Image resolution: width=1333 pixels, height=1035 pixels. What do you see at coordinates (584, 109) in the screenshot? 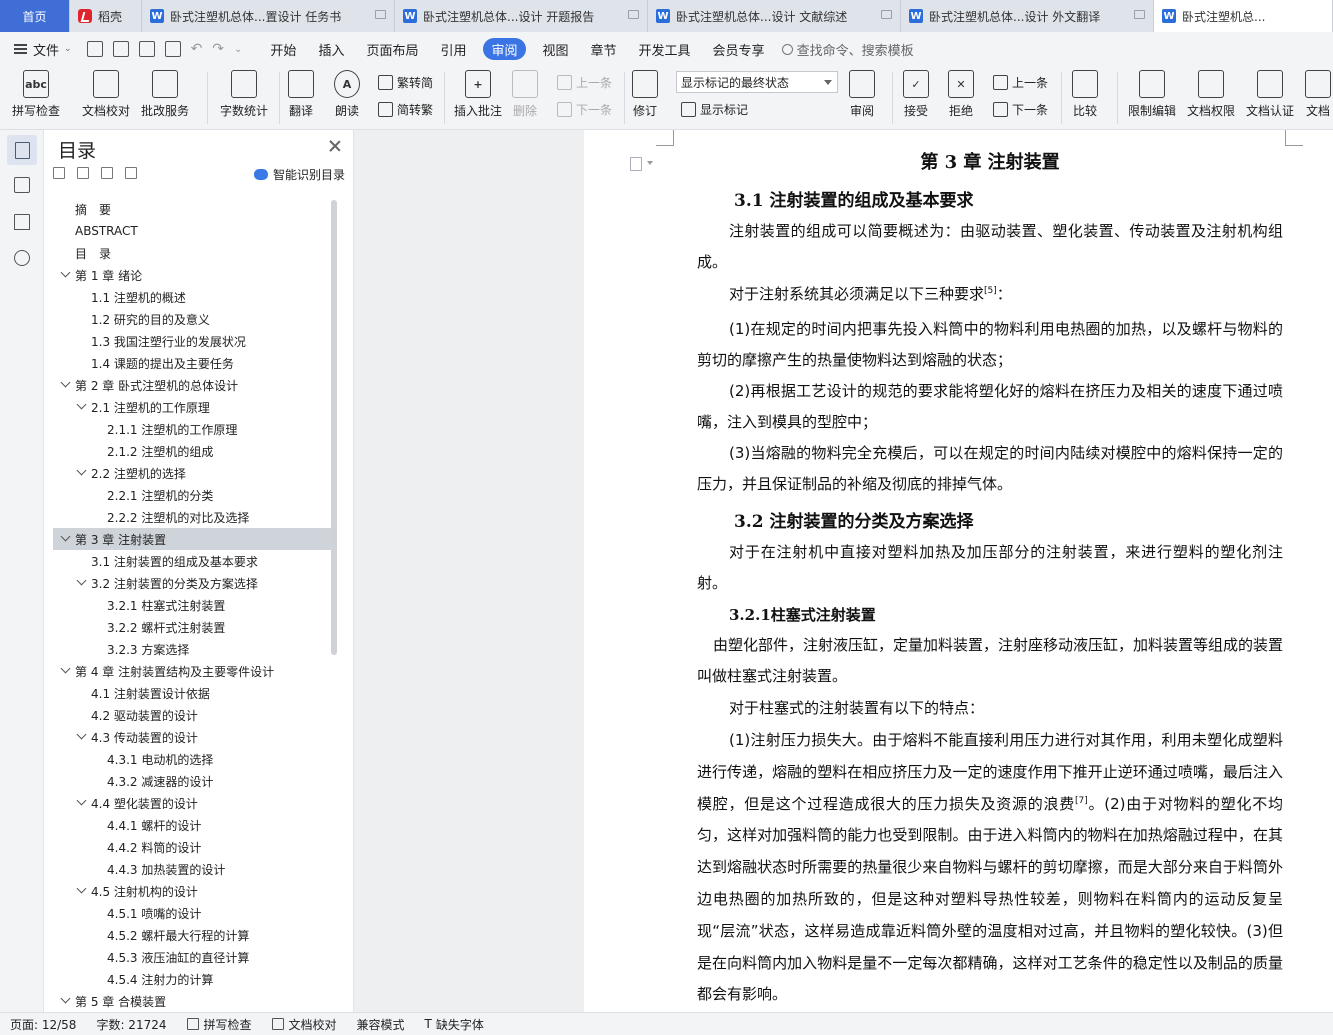
I see `next-comment-button: 下一条` at bounding box center [584, 109].